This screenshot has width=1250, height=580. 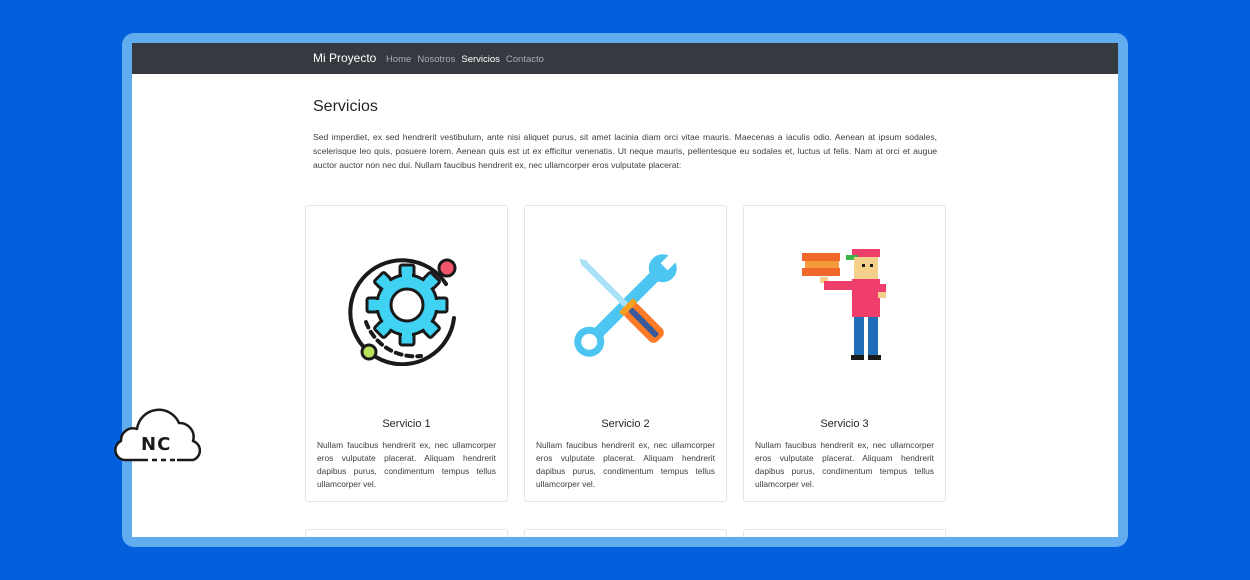 I want to click on nav-link-contacto: Contacto, so click(x=525, y=59).